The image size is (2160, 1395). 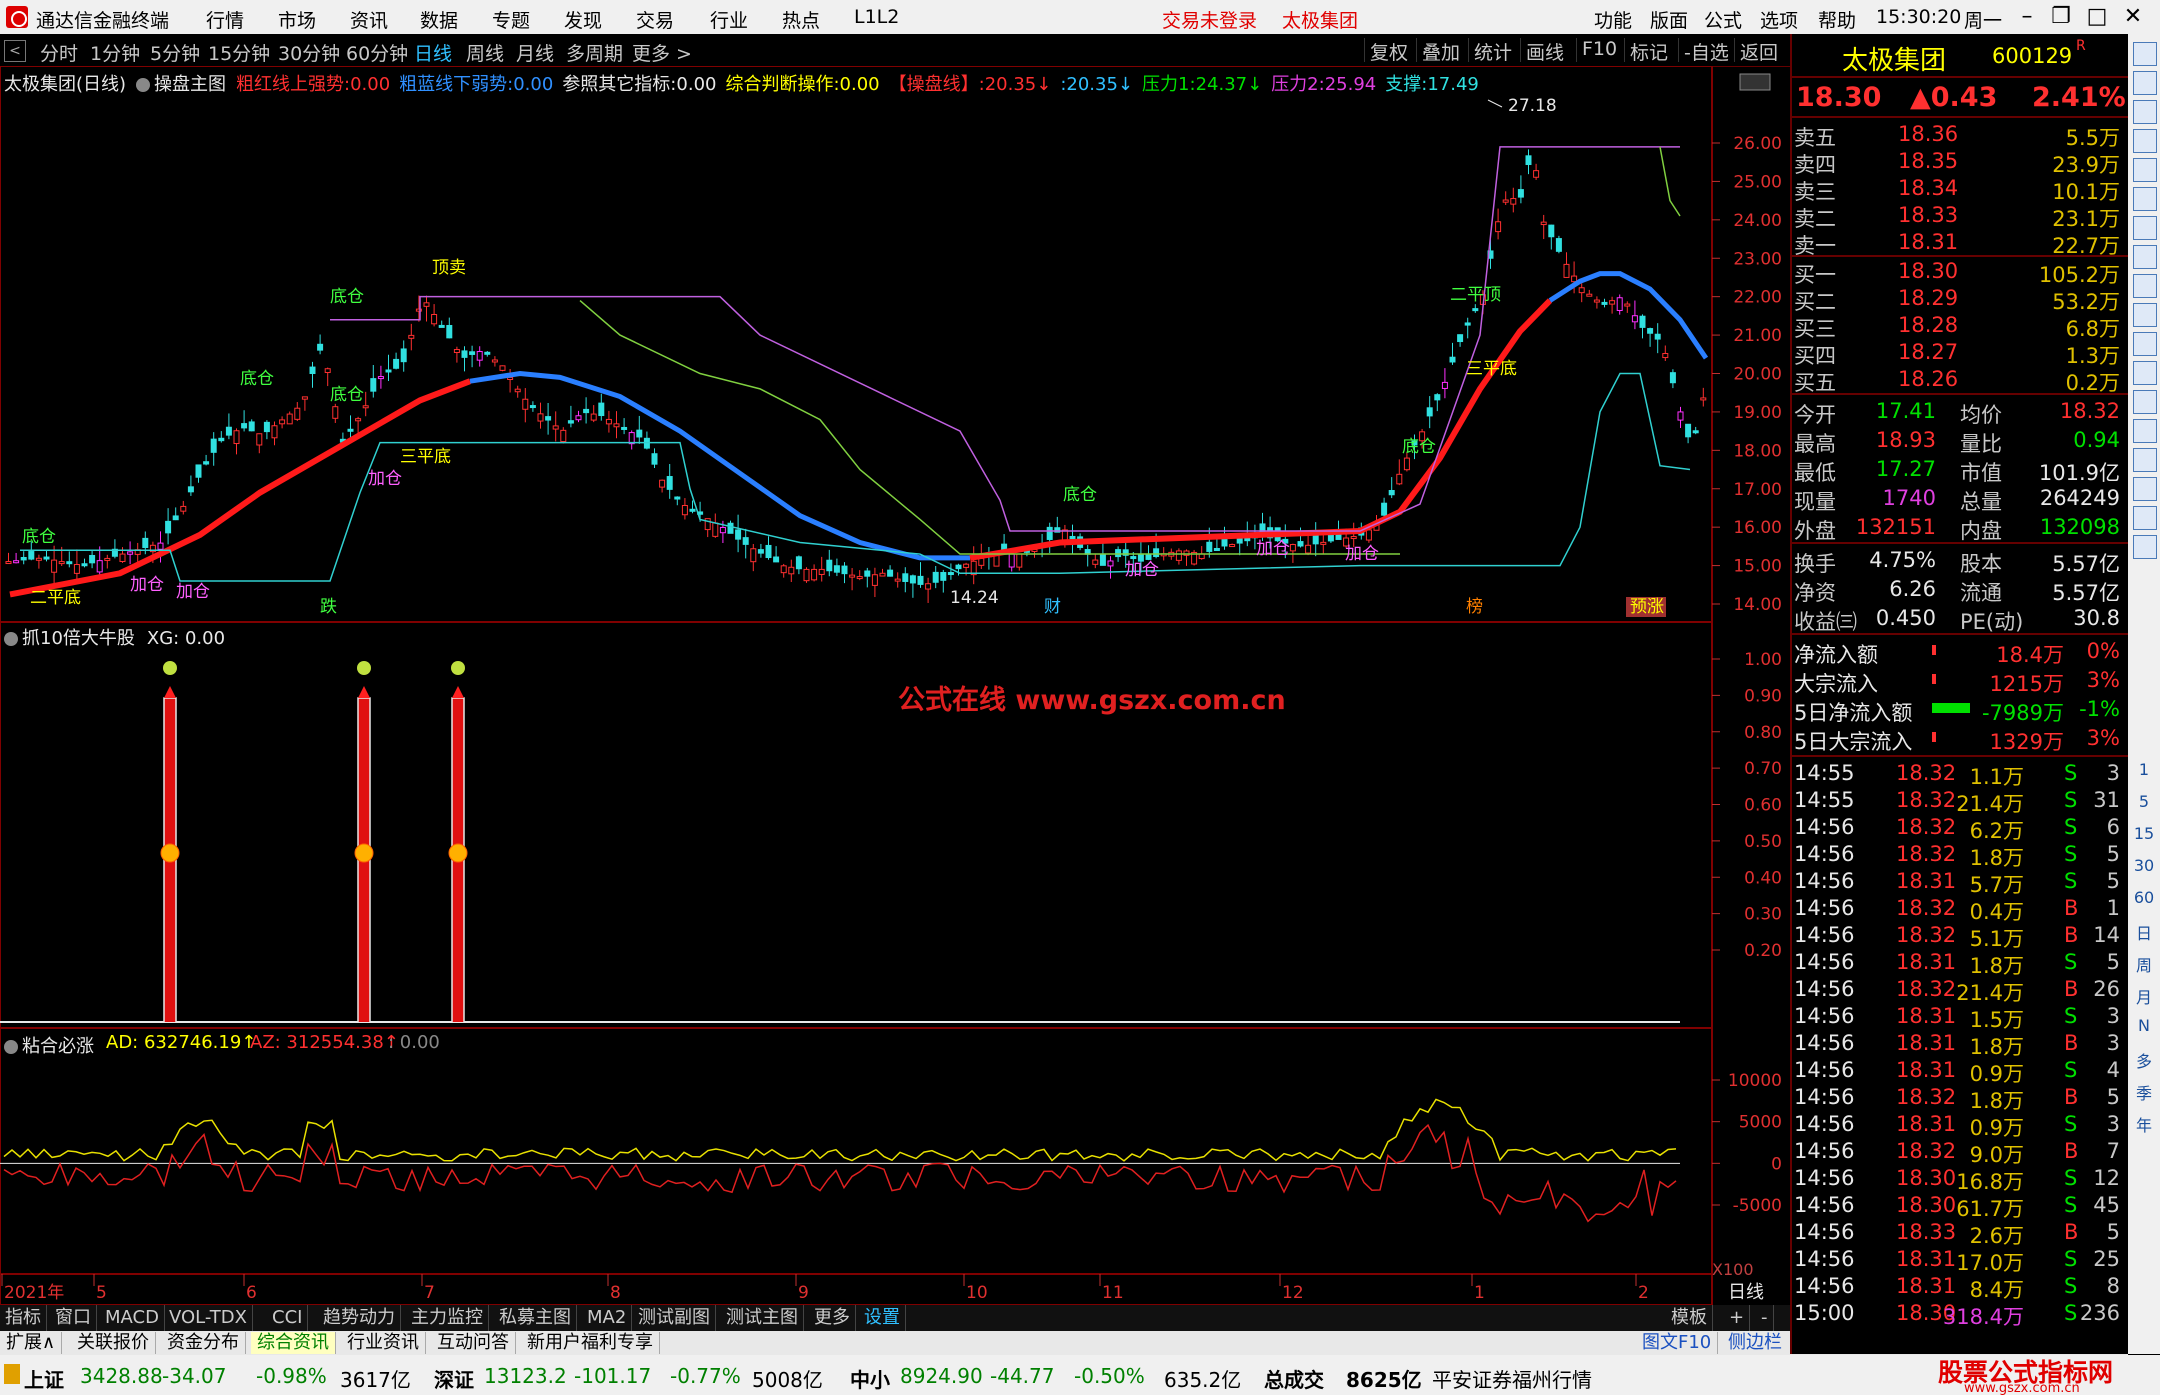 What do you see at coordinates (309, 52) in the screenshot?
I see `period-tab-4: 30分钟` at bounding box center [309, 52].